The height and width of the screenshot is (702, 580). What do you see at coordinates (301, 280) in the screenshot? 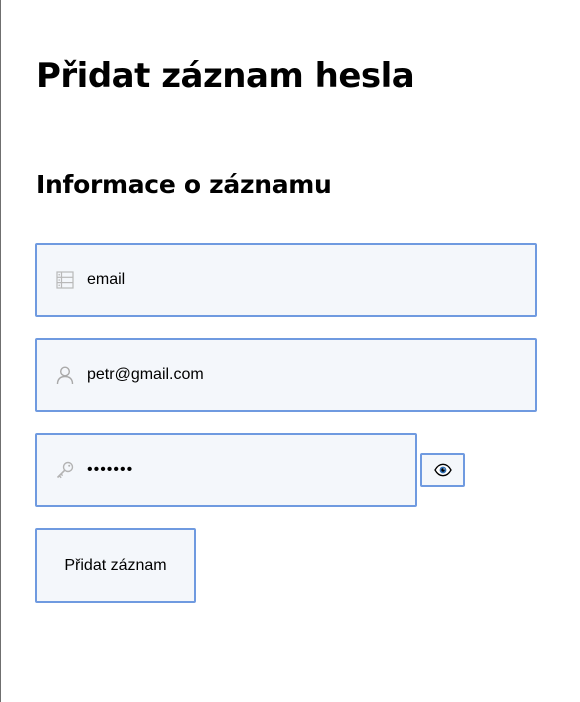
I see `record-type-input` at bounding box center [301, 280].